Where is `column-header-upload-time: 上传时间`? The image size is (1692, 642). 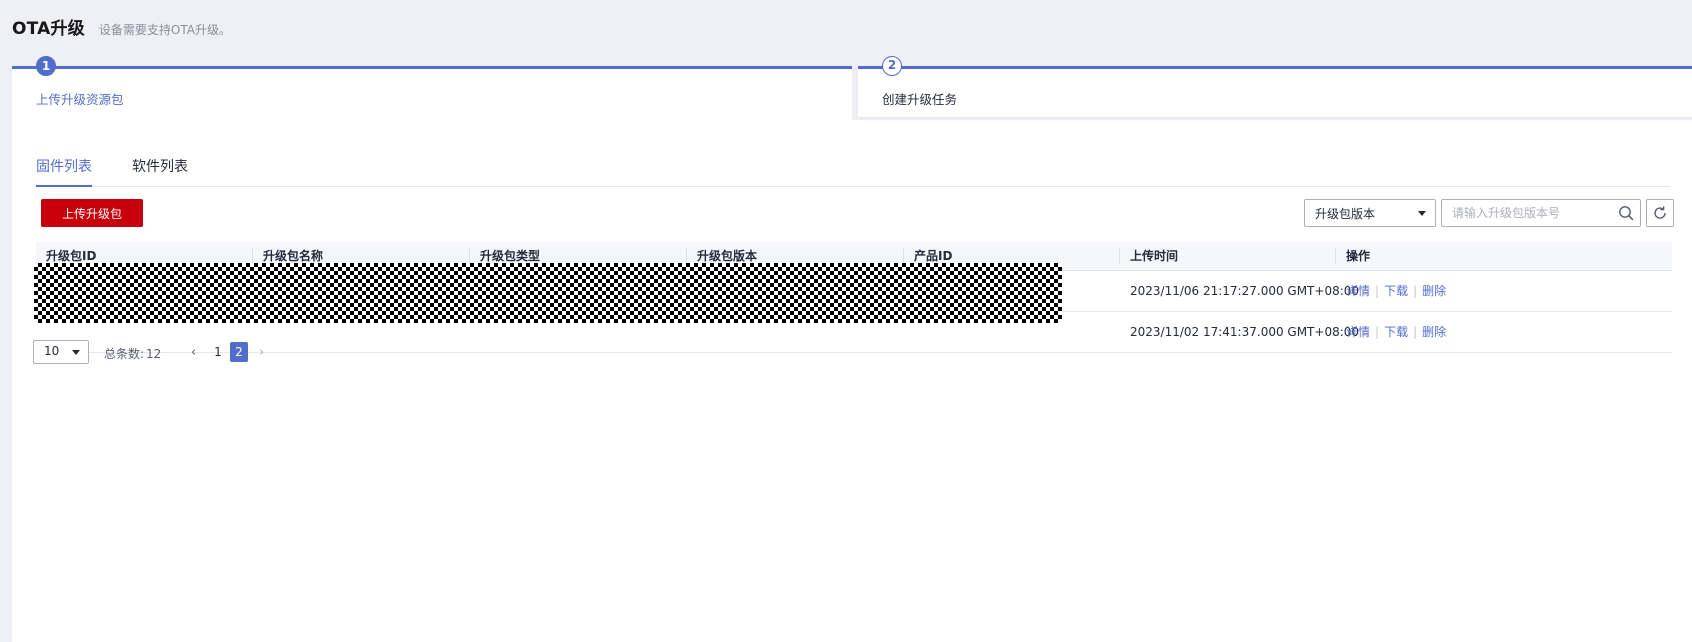
column-header-upload-time: 上传时间 is located at coordinates (1154, 256).